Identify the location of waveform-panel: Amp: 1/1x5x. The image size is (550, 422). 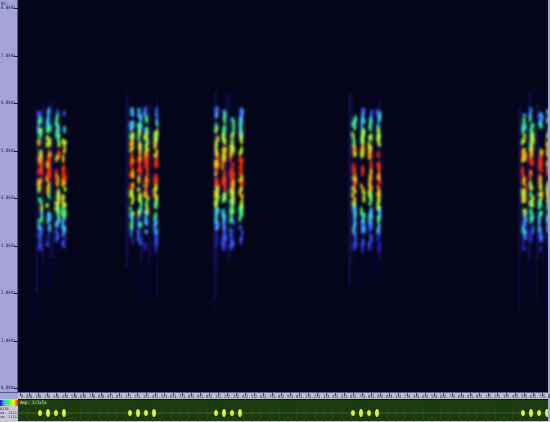
(283, 410).